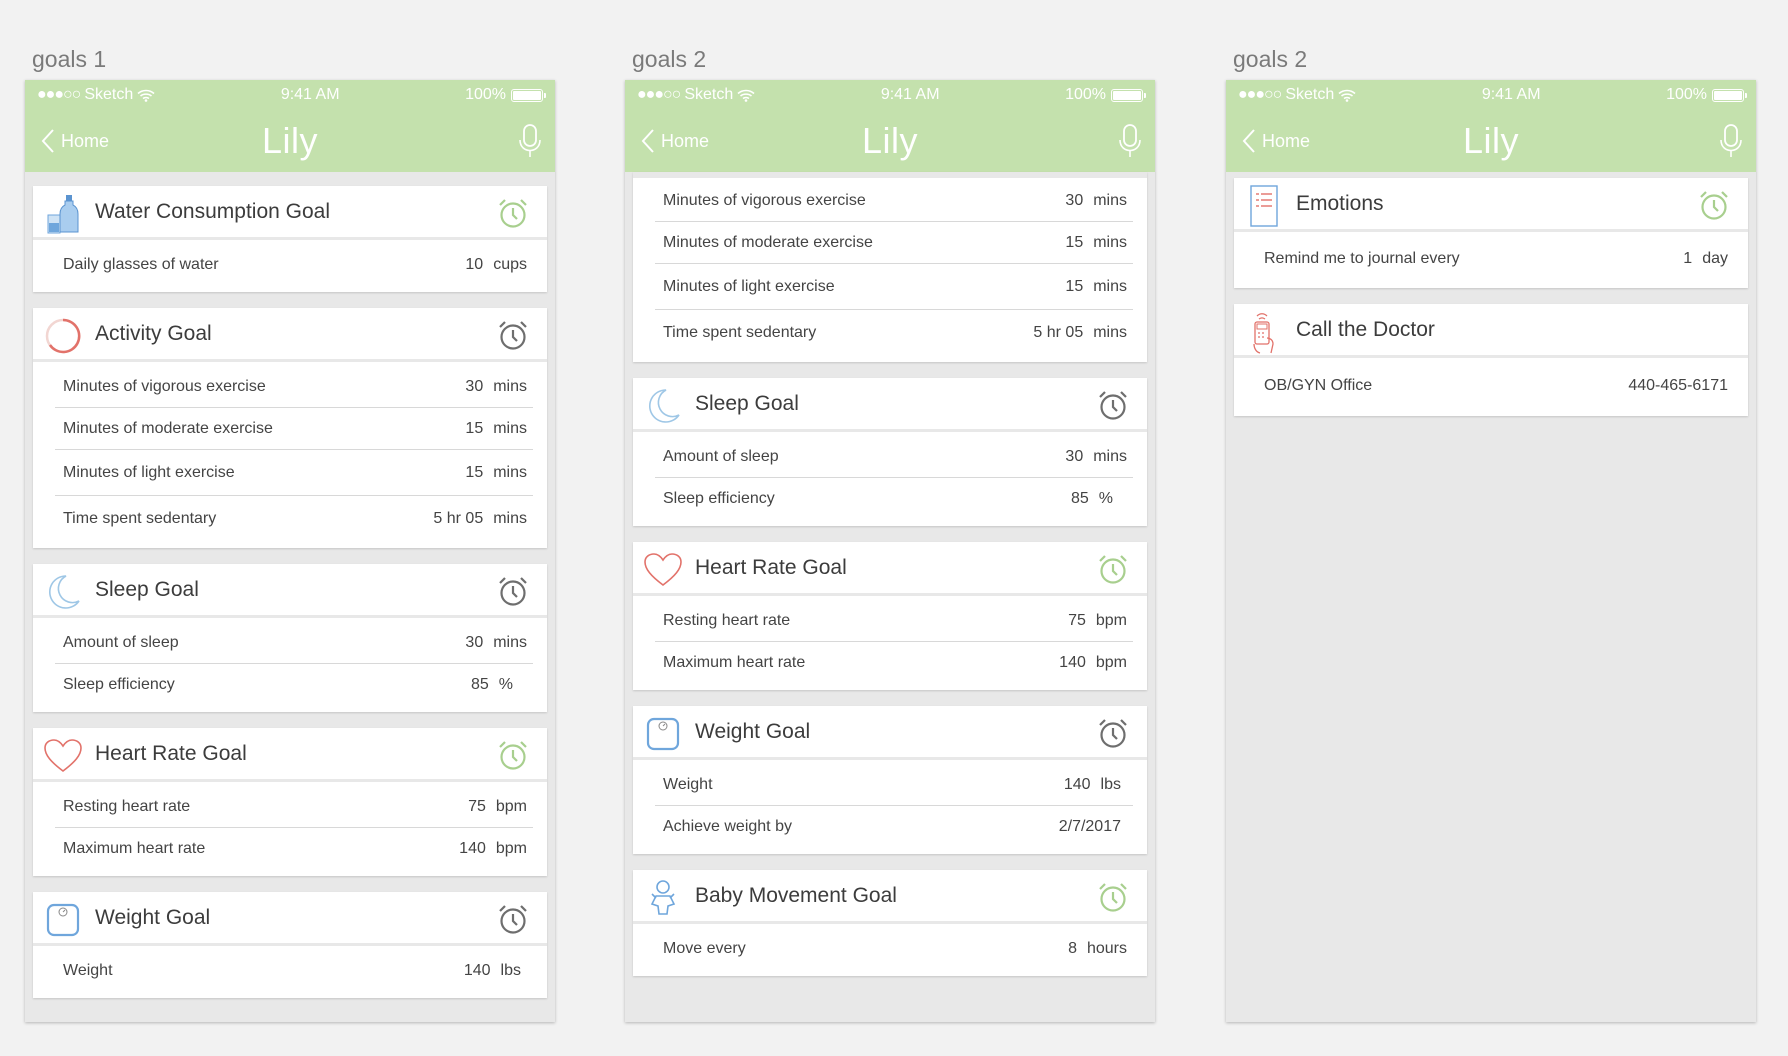 The width and height of the screenshot is (1788, 1056). What do you see at coordinates (140, 518) in the screenshot?
I see `row-label: Time spent sedentary` at bounding box center [140, 518].